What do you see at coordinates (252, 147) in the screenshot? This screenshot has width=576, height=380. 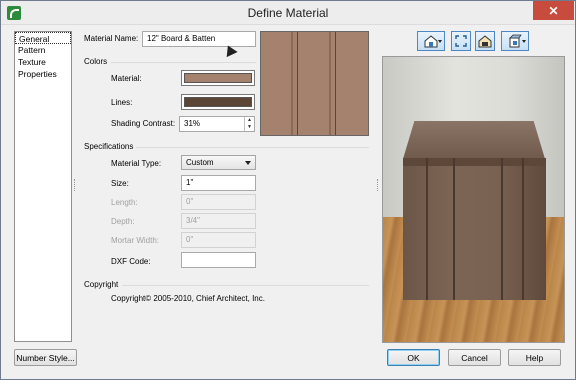 I see `specifications-divider` at bounding box center [252, 147].